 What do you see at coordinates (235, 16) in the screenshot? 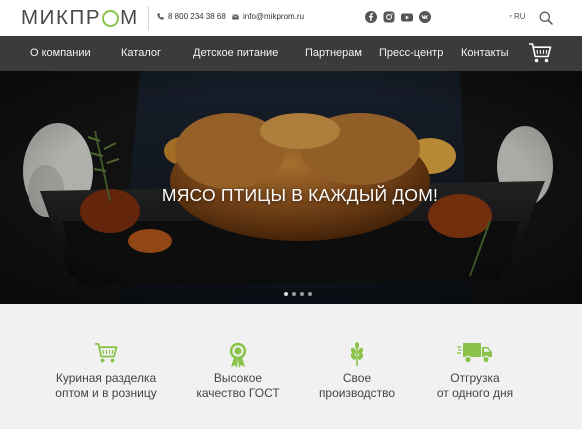
I see `mail-icon` at bounding box center [235, 16].